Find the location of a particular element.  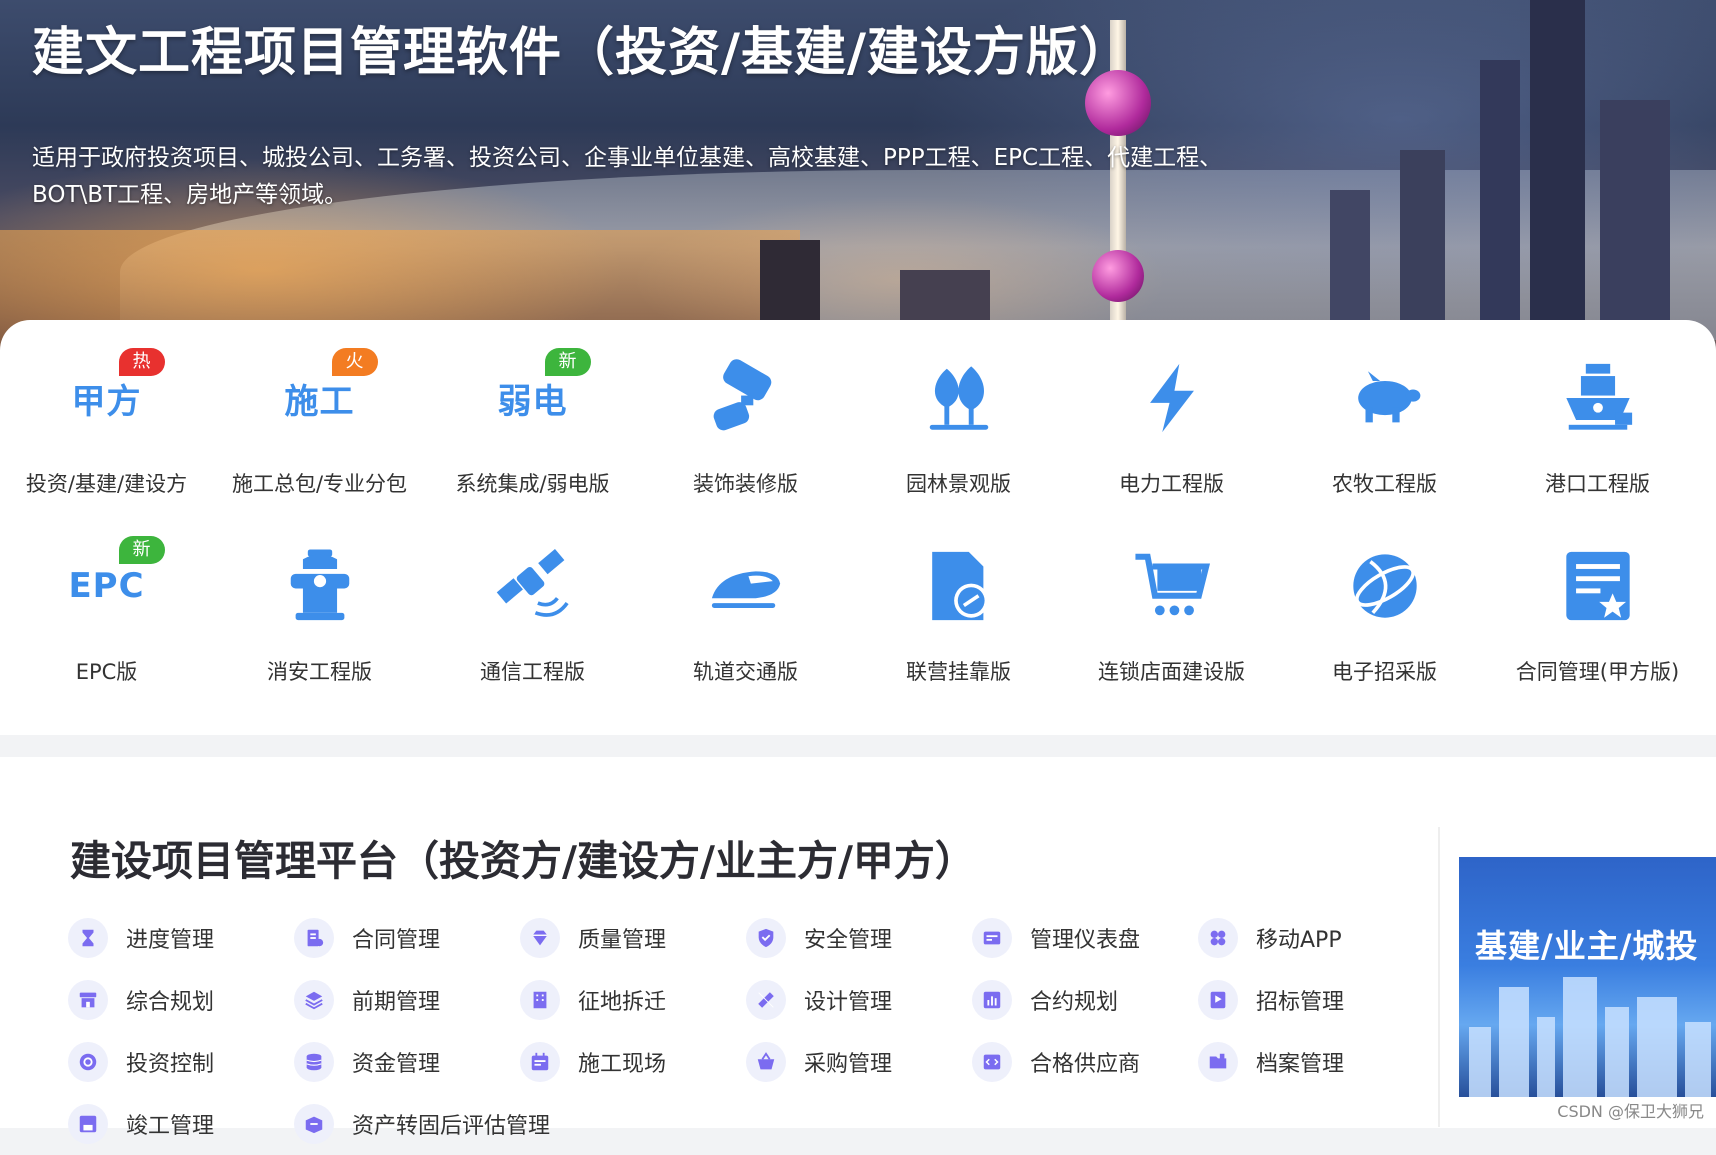

layers-icon is located at coordinates (314, 1000).